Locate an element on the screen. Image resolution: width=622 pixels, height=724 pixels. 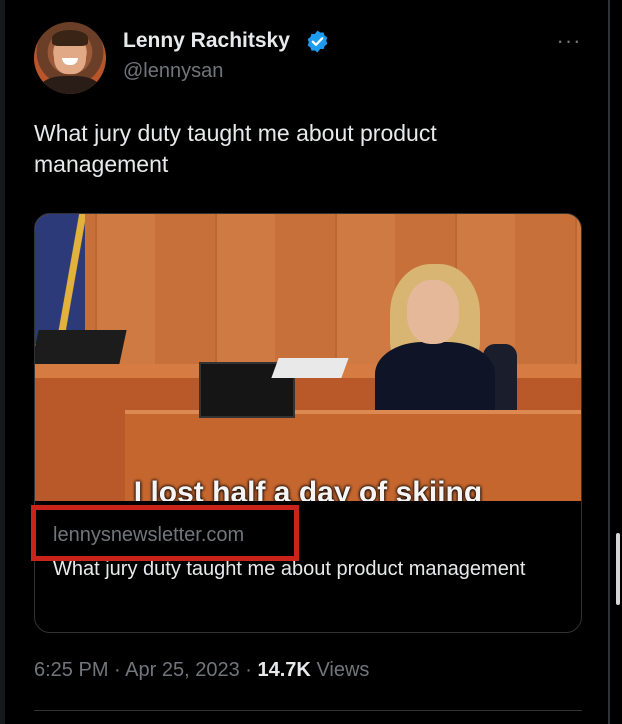
avatar-hair is located at coordinates (70, 38).